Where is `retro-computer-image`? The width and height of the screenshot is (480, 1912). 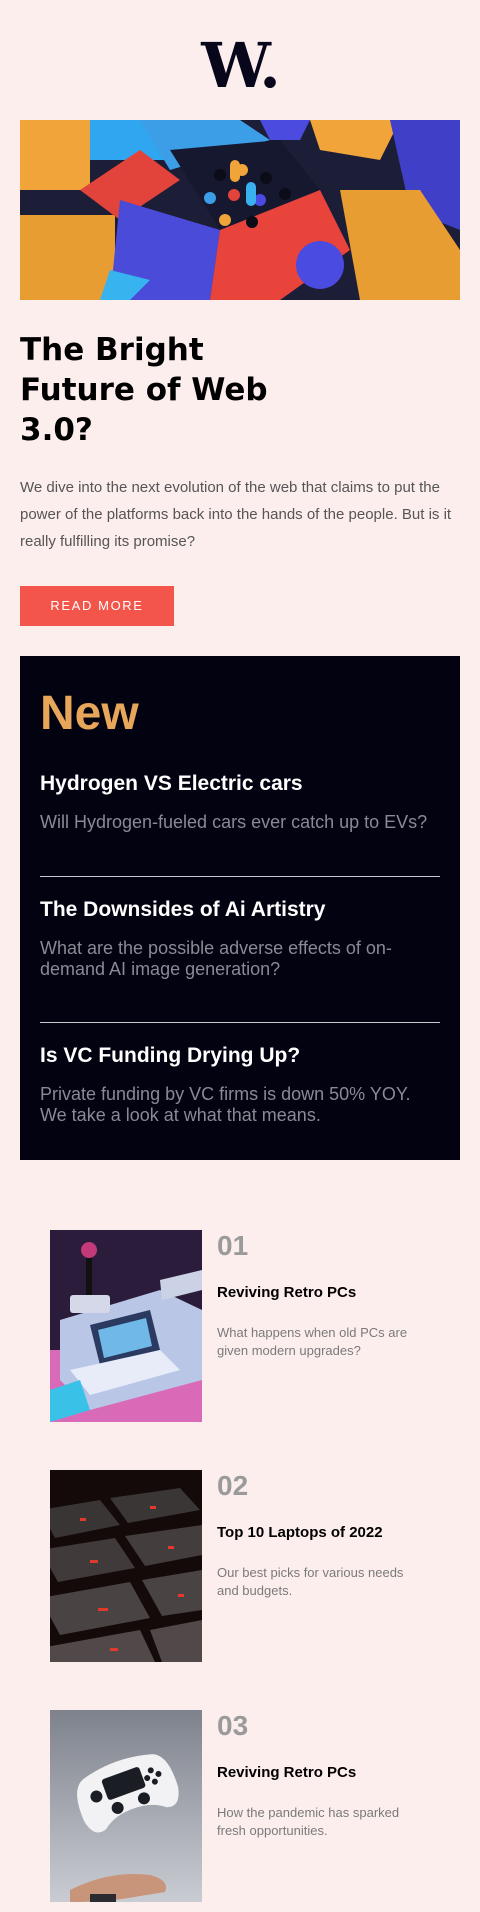
retro-computer-image is located at coordinates (126, 1326).